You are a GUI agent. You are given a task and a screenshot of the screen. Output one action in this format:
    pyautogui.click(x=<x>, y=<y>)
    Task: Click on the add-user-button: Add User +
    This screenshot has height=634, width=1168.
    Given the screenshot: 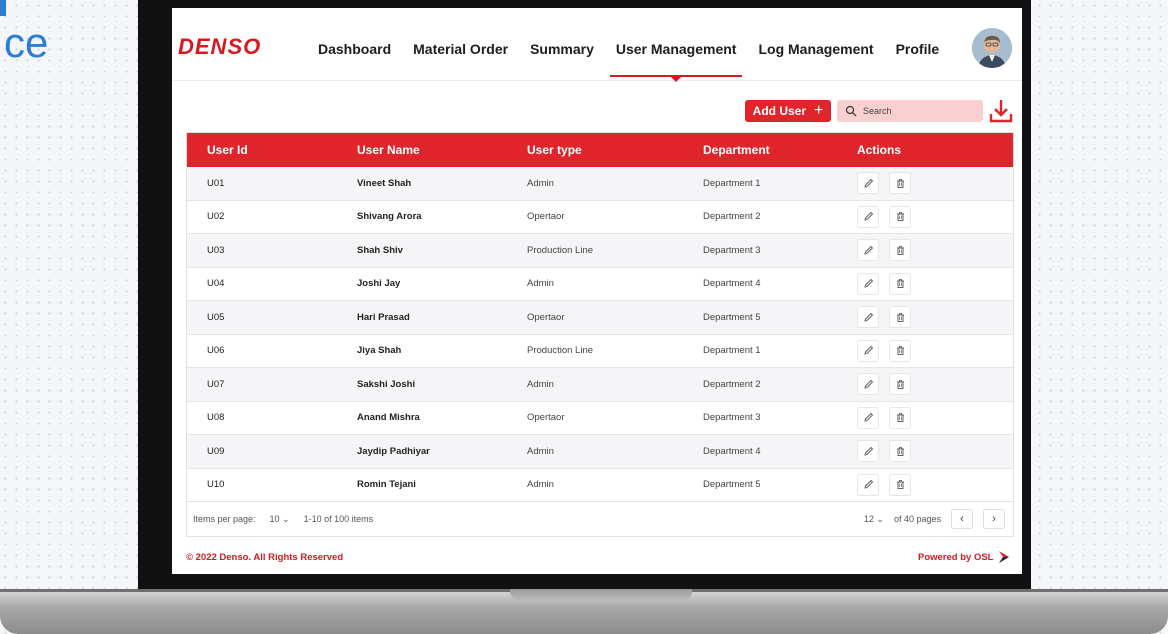 What is the action you would take?
    pyautogui.click(x=788, y=111)
    